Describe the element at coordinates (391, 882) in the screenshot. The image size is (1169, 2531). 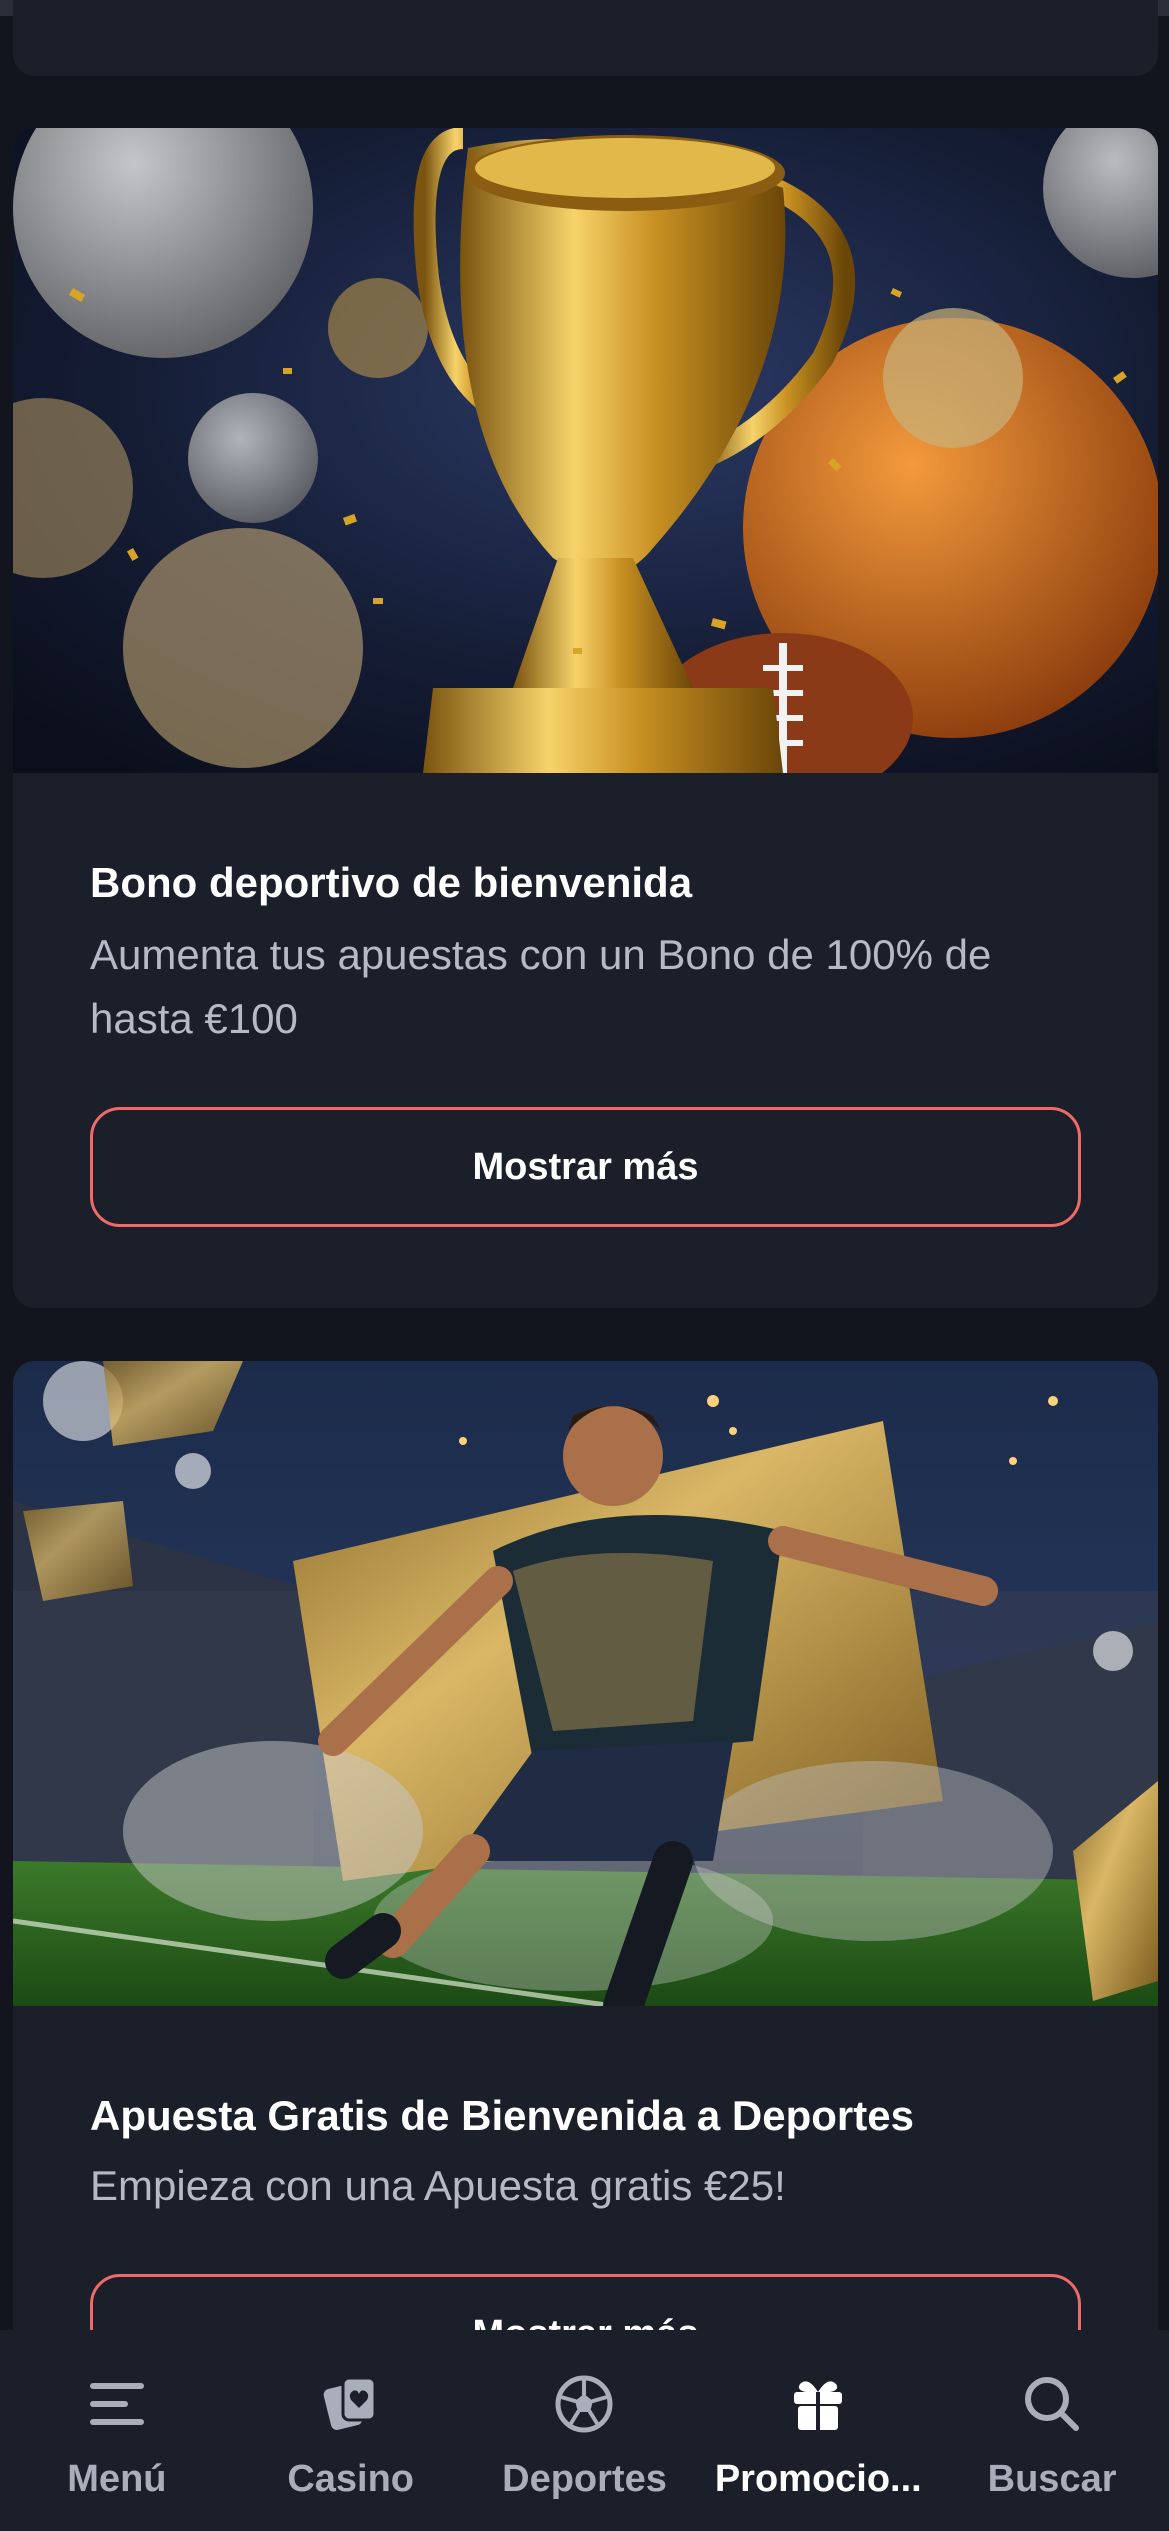
I see `promo-title: Bono deportivo de bienvenida` at that location.